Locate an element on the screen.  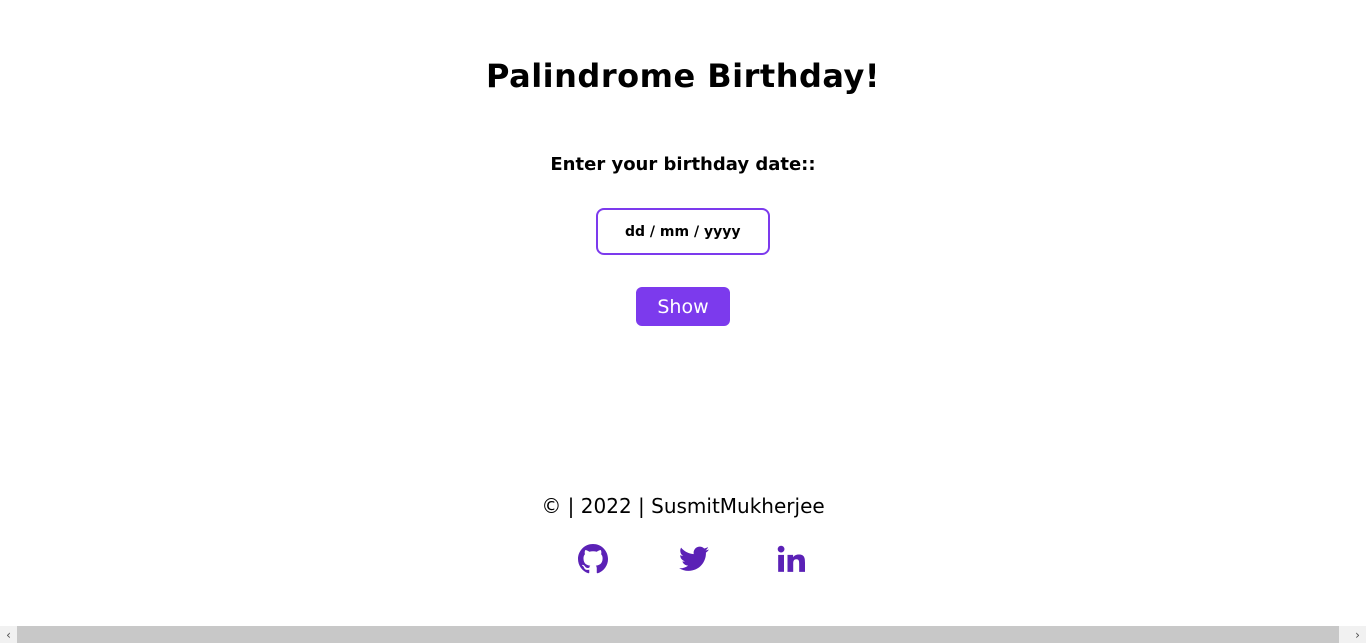
twitter-link is located at coordinates (694, 559).